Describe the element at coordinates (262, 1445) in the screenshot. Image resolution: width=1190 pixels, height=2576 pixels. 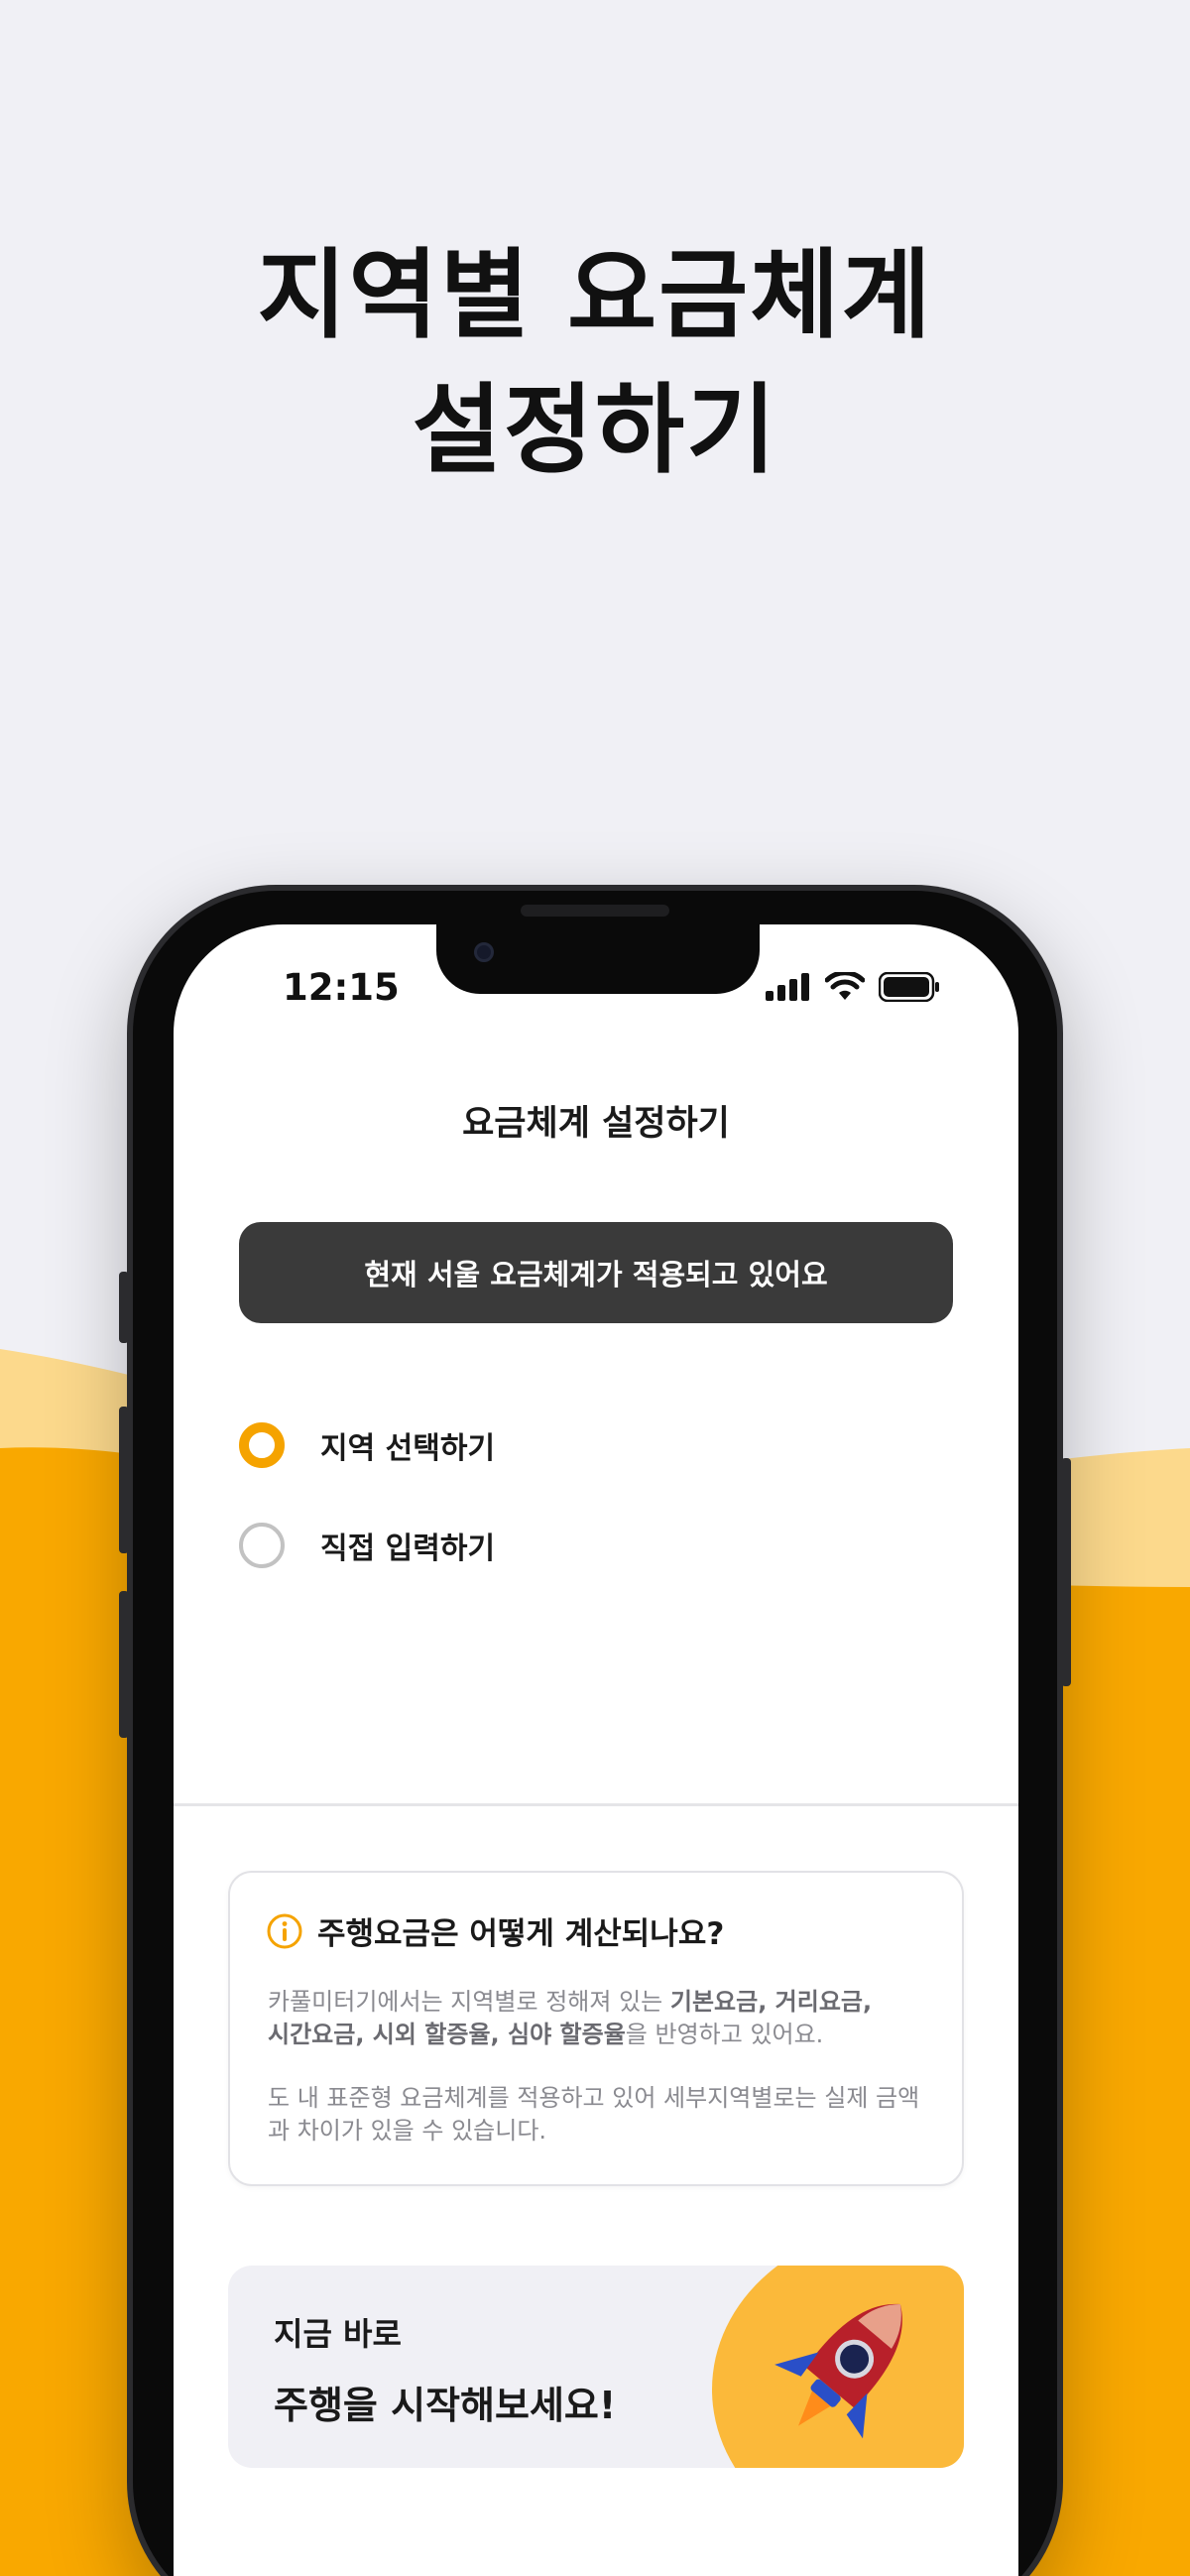
I see `radio-selected` at that location.